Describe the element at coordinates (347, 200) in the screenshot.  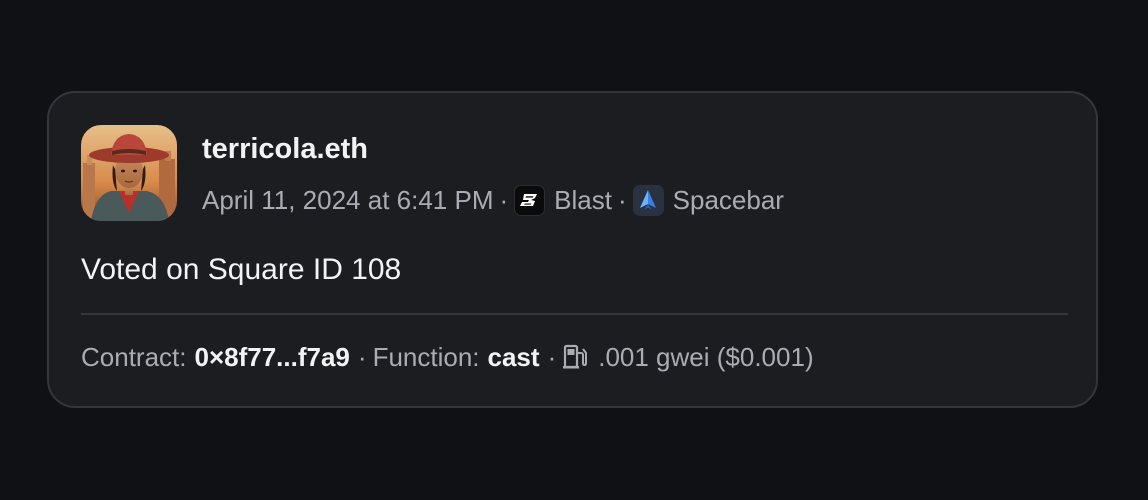
I see `timestamp: April 11, 2024 at 6:41 PM` at that location.